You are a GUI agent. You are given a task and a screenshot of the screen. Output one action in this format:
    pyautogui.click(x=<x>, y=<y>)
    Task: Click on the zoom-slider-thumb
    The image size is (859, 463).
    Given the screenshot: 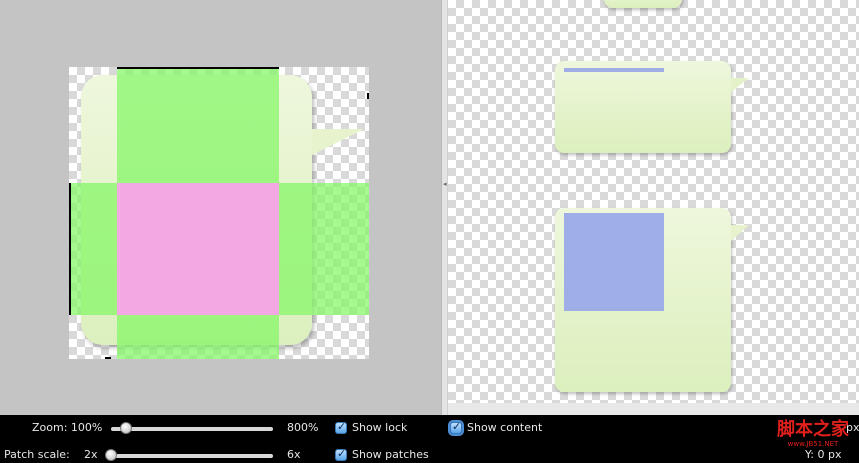 What is the action you would take?
    pyautogui.click(x=126, y=428)
    